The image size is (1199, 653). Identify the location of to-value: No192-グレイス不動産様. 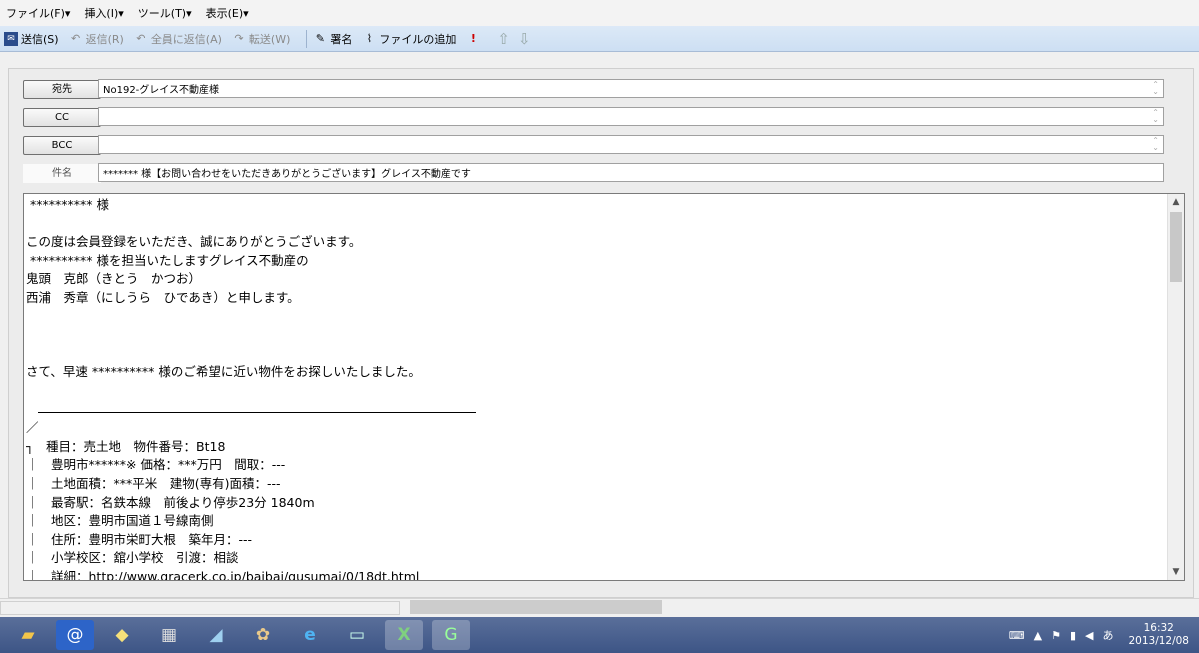
(161, 90).